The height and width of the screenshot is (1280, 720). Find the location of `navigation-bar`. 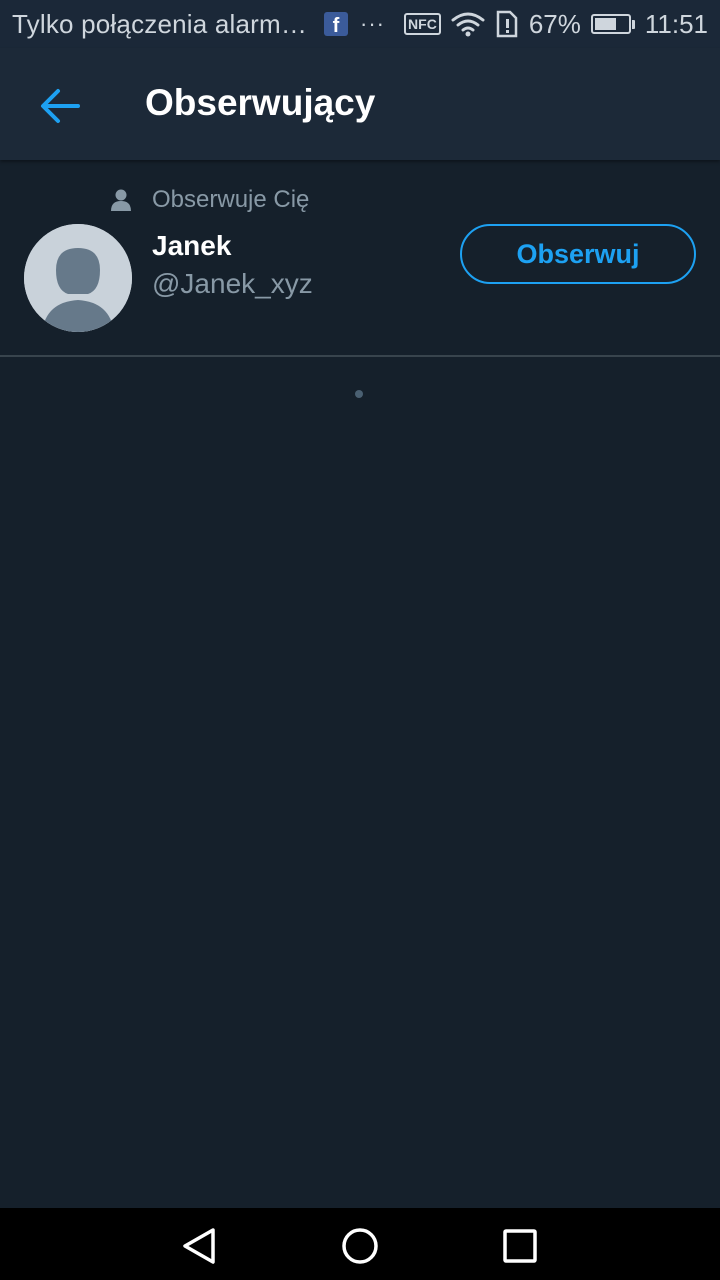

navigation-bar is located at coordinates (360, 1244).